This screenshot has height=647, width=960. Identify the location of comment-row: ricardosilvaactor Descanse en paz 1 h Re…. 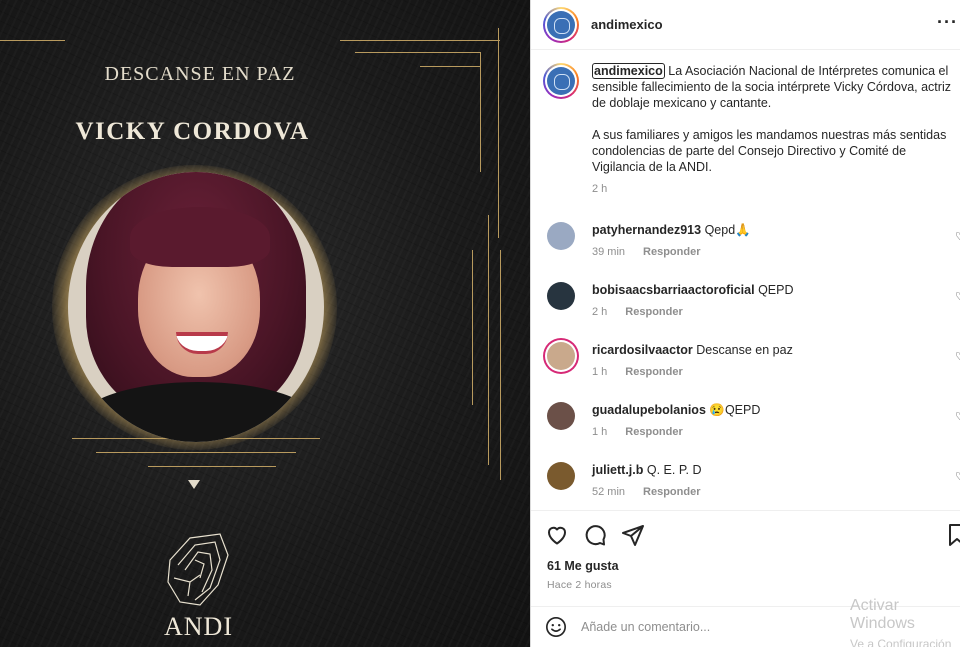
(745, 372).